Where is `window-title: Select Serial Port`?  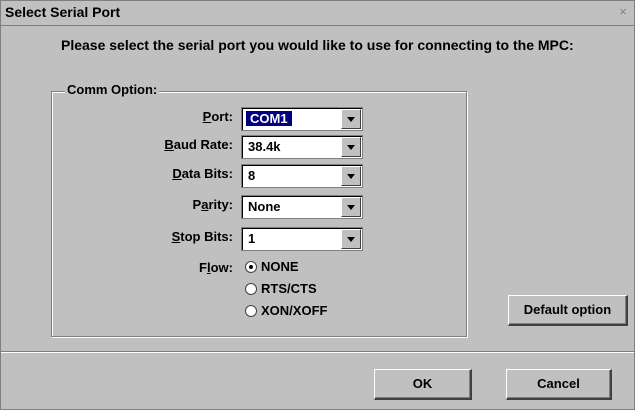
window-title: Select Serial Port is located at coordinates (63, 12).